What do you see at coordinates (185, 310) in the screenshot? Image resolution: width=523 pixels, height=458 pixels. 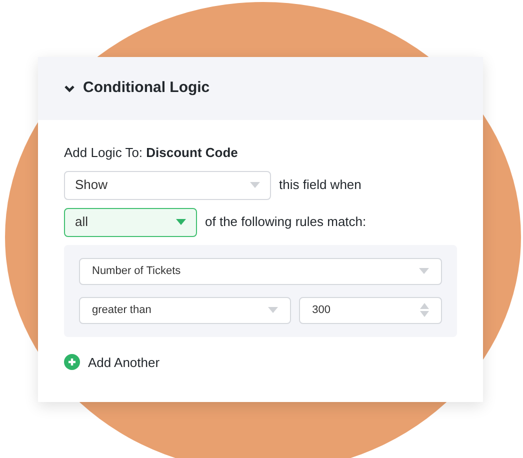 I see `select-field: greater than` at bounding box center [185, 310].